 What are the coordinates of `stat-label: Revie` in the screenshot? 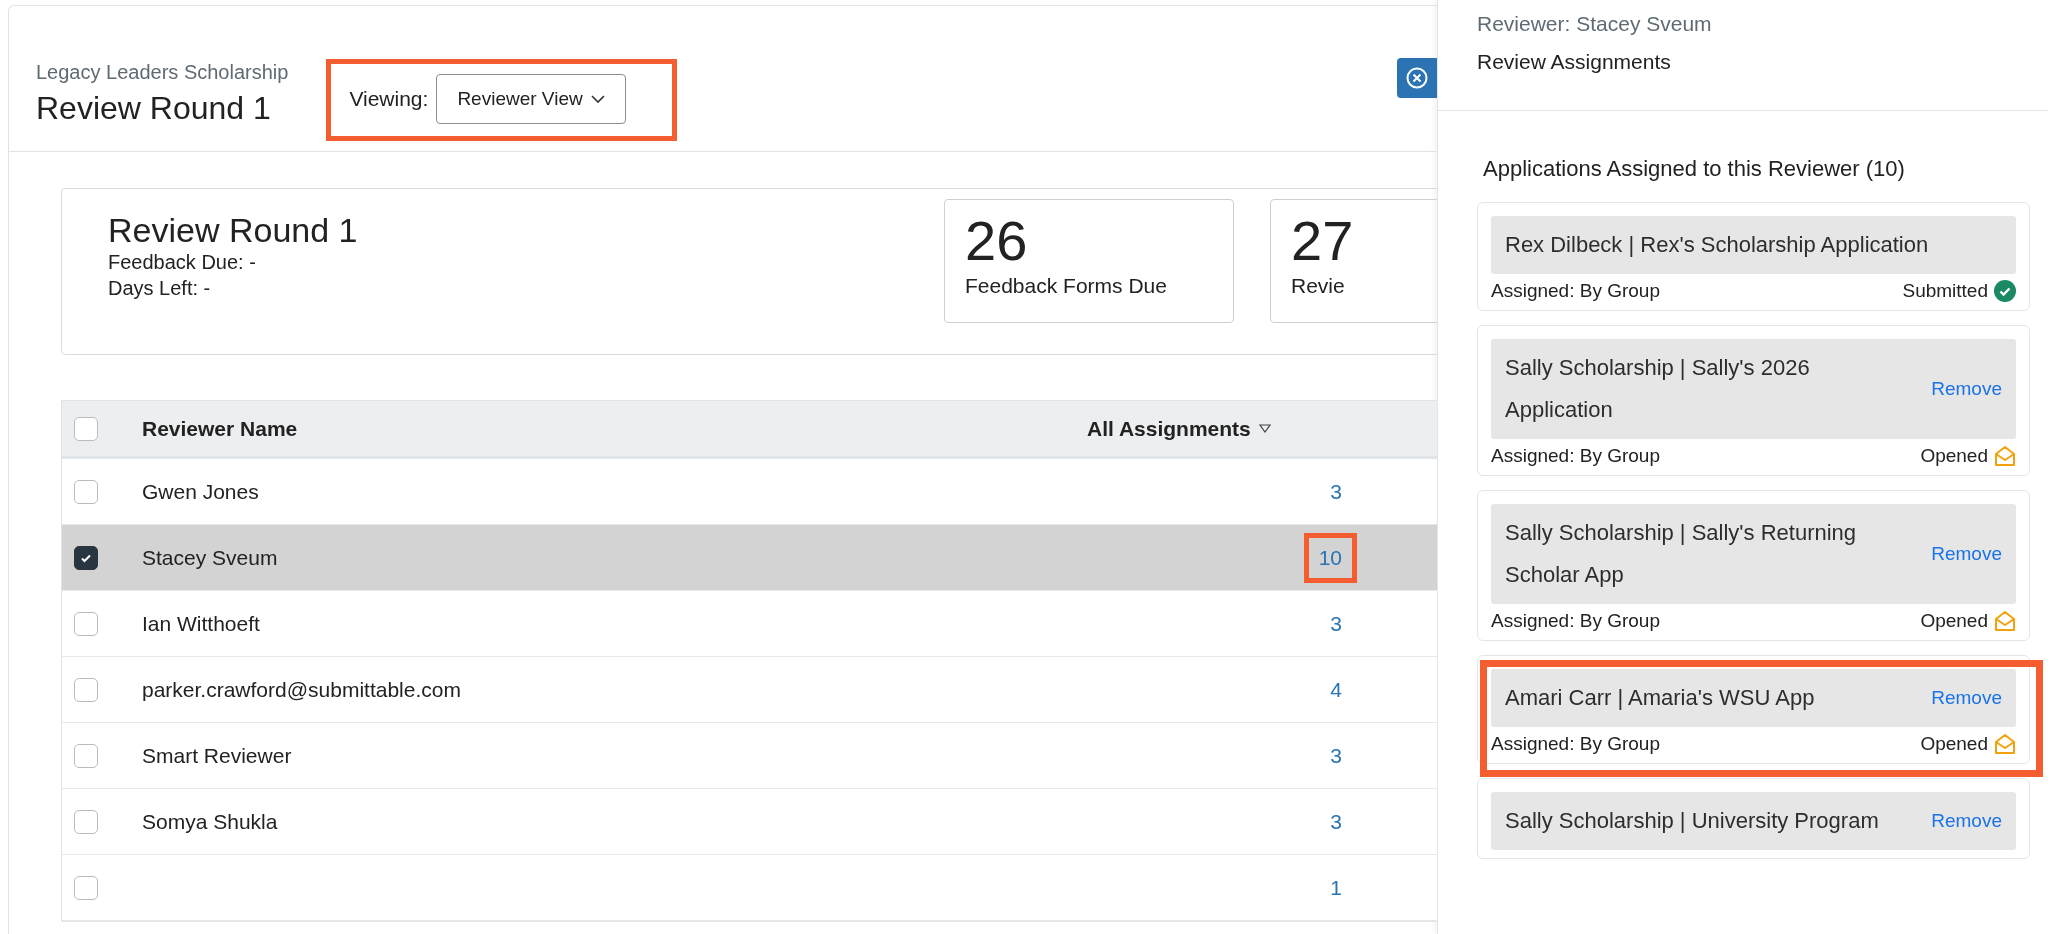 It's located at (1318, 286).